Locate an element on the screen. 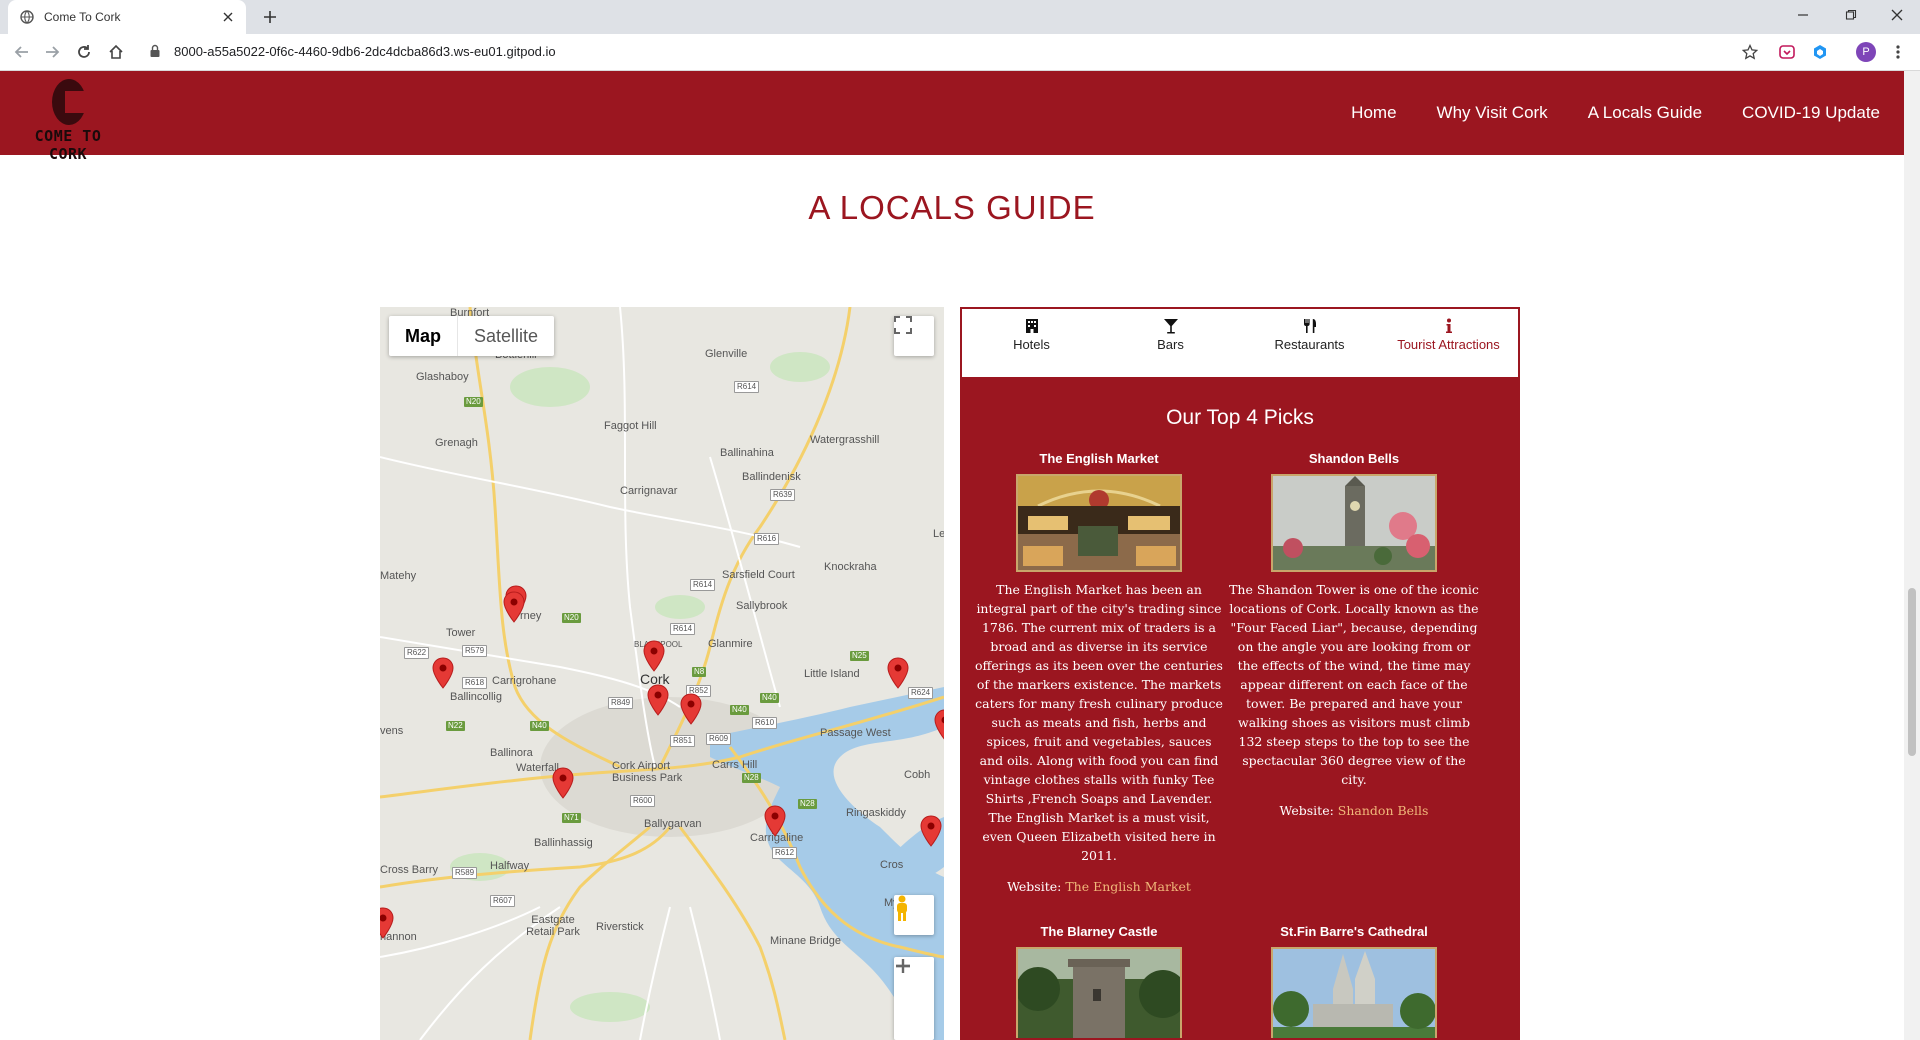  pick-card-st-fin-barres: St.Fin Barre's Cathedral is located at coordinates (1354, 981).